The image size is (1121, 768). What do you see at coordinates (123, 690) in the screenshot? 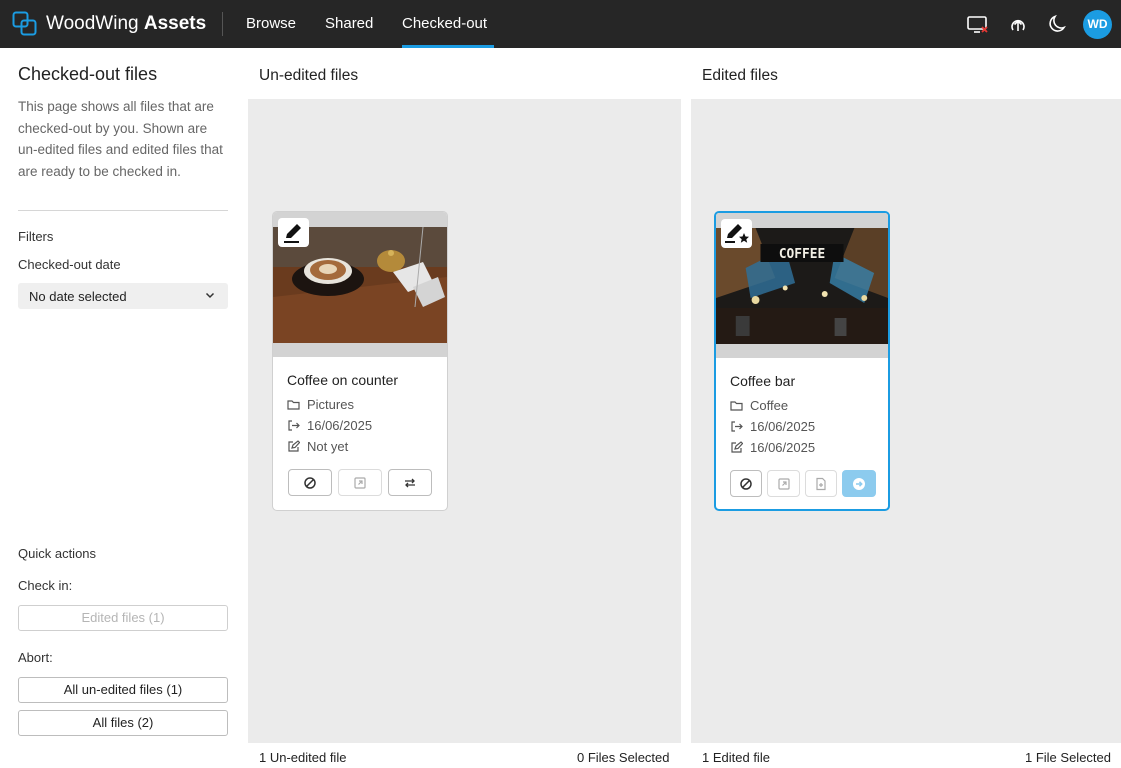
I see `abort-unedited-files-button: All un-edited files (1)` at bounding box center [123, 690].